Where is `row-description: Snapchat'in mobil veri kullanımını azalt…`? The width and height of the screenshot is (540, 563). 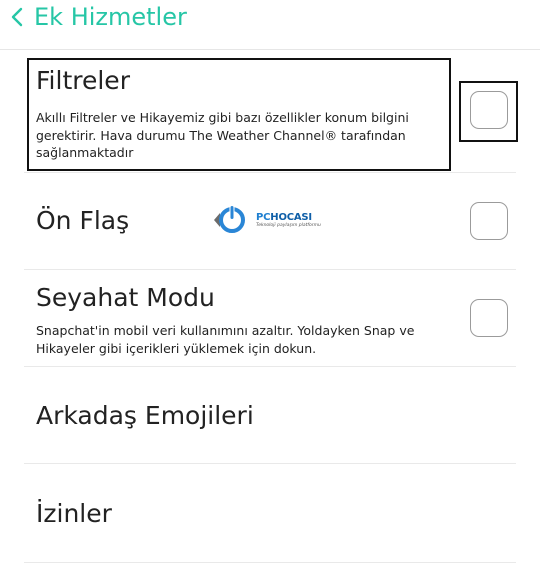
row-description: Snapchat'in mobil veri kullanımını azalt… is located at coordinates (225, 339).